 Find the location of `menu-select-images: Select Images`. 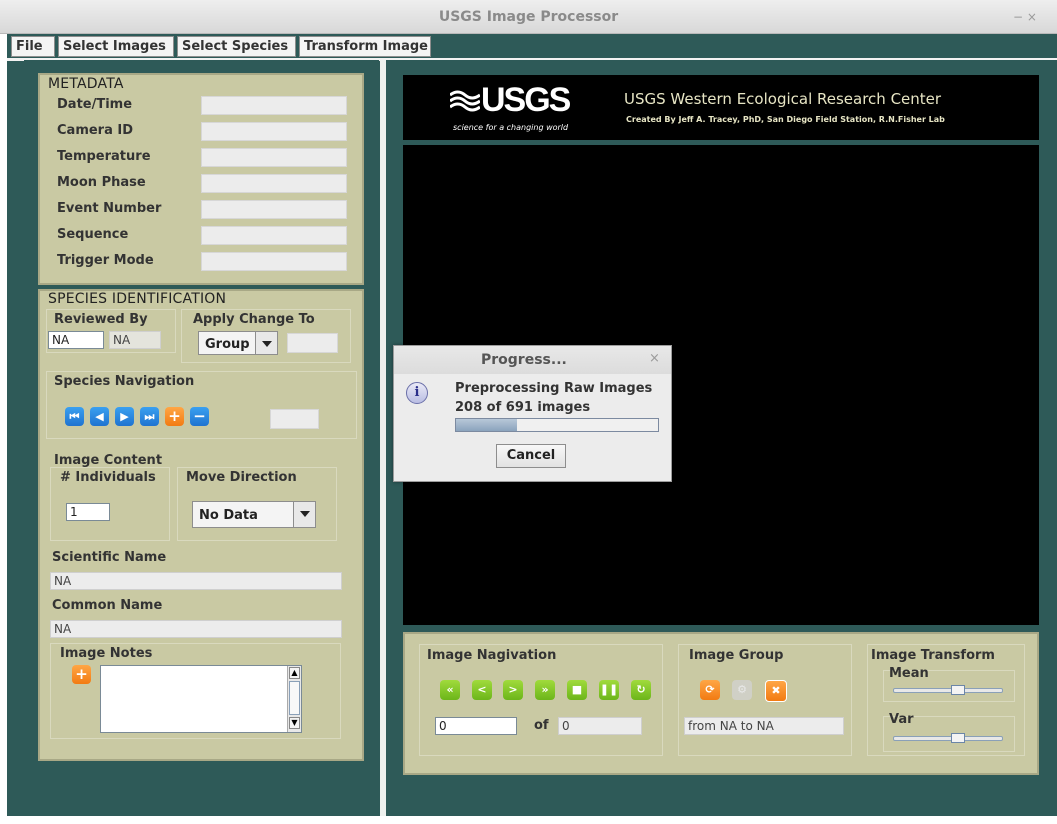

menu-select-images: Select Images is located at coordinates (116, 46).